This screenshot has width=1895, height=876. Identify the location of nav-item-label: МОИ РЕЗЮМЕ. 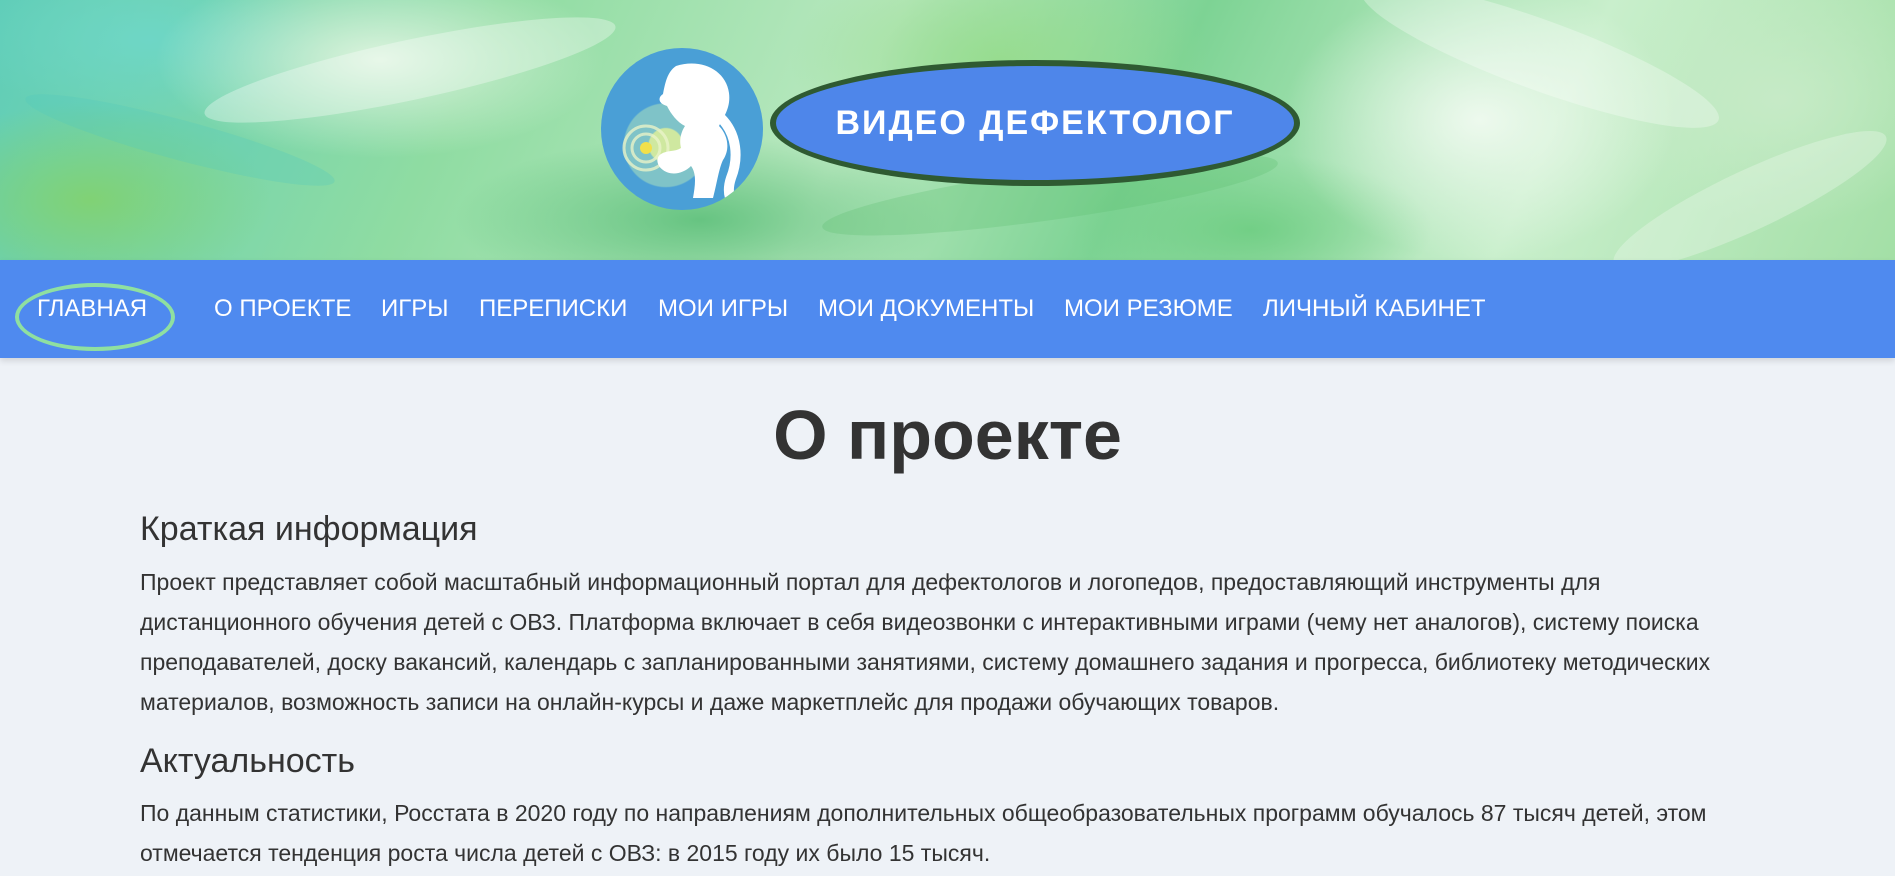
(1148, 308).